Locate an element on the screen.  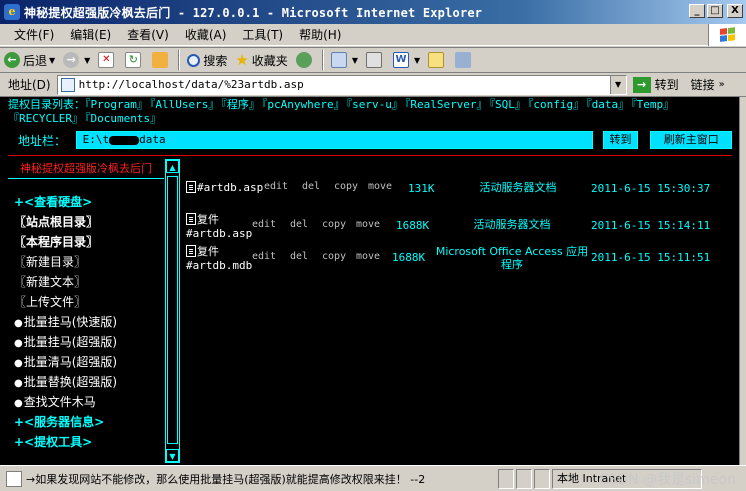
search-label: 搜索 is located at coordinates (215, 60).